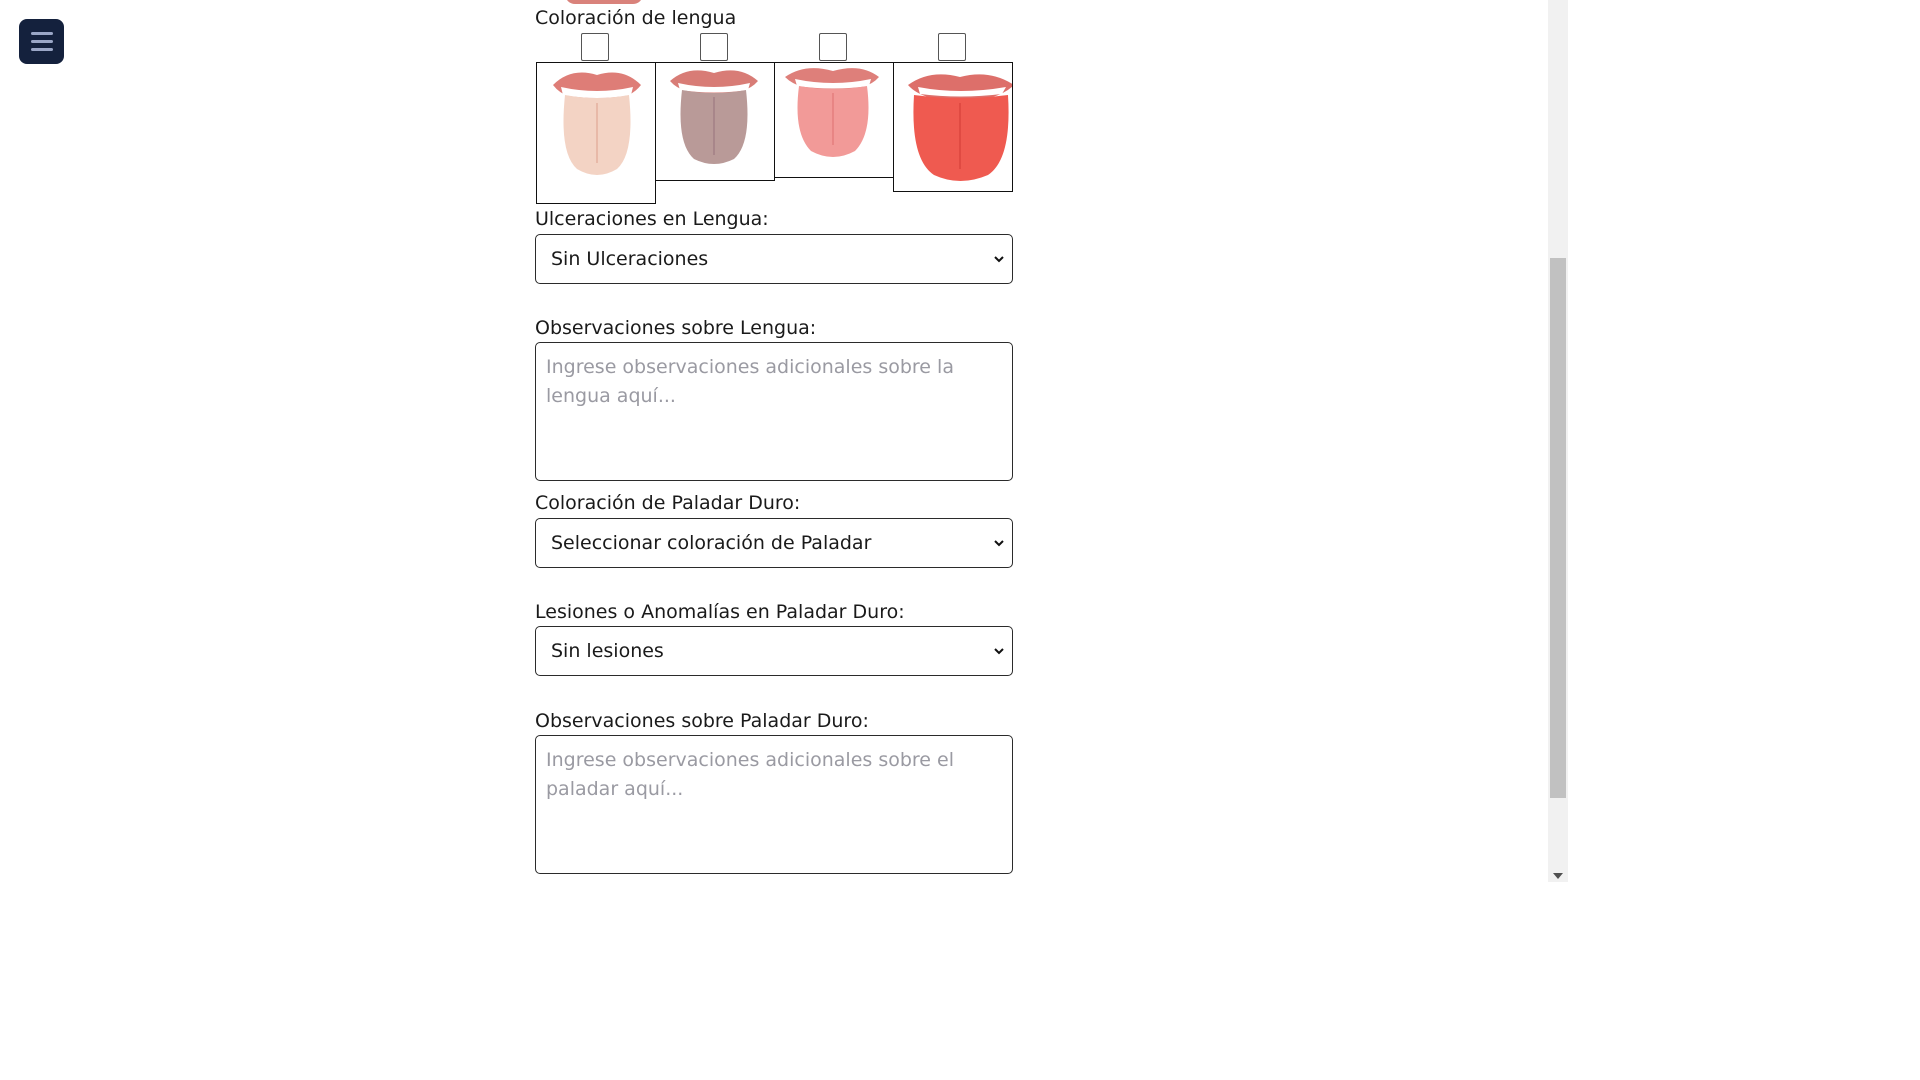  What do you see at coordinates (833, 47) in the screenshot?
I see `tongue-color-checkbox-pink` at bounding box center [833, 47].